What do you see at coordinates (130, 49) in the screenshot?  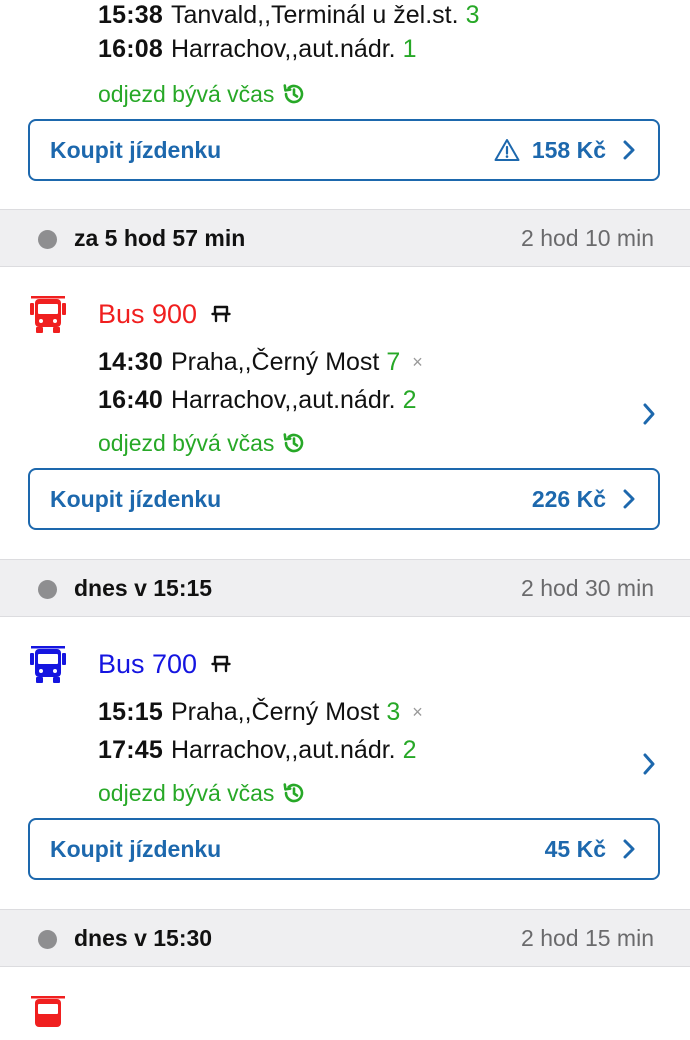 I see `arrival-time: 16:08` at bounding box center [130, 49].